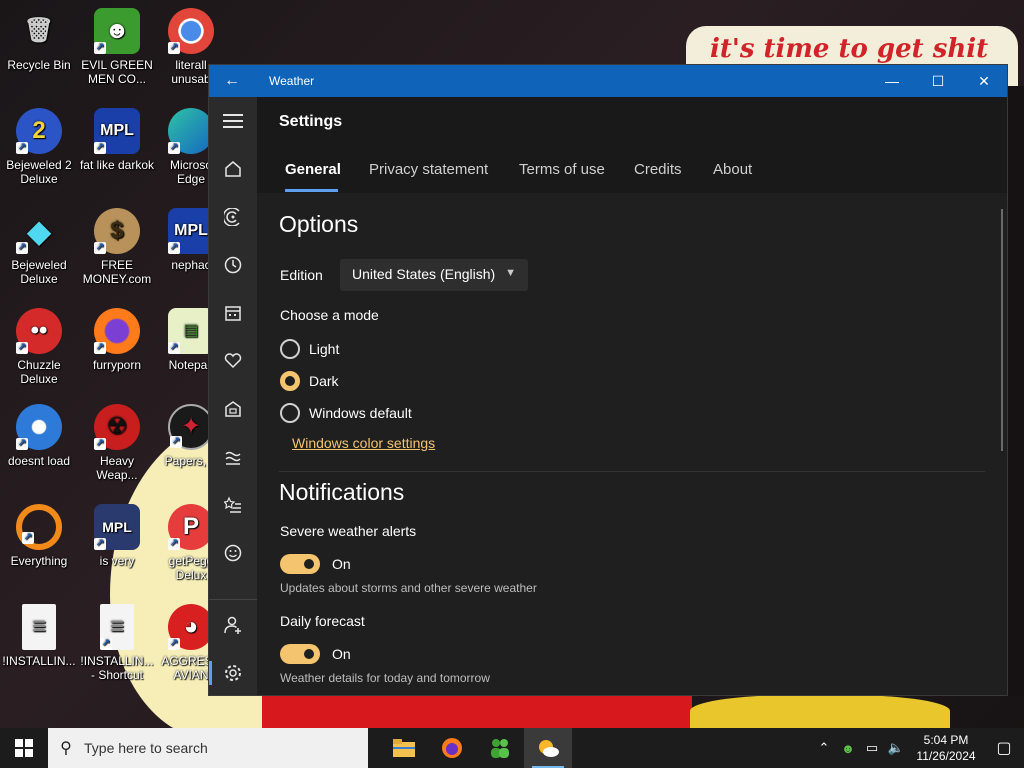 The width and height of the screenshot is (1024, 768). I want to click on nav-forecast, so click(233, 169).